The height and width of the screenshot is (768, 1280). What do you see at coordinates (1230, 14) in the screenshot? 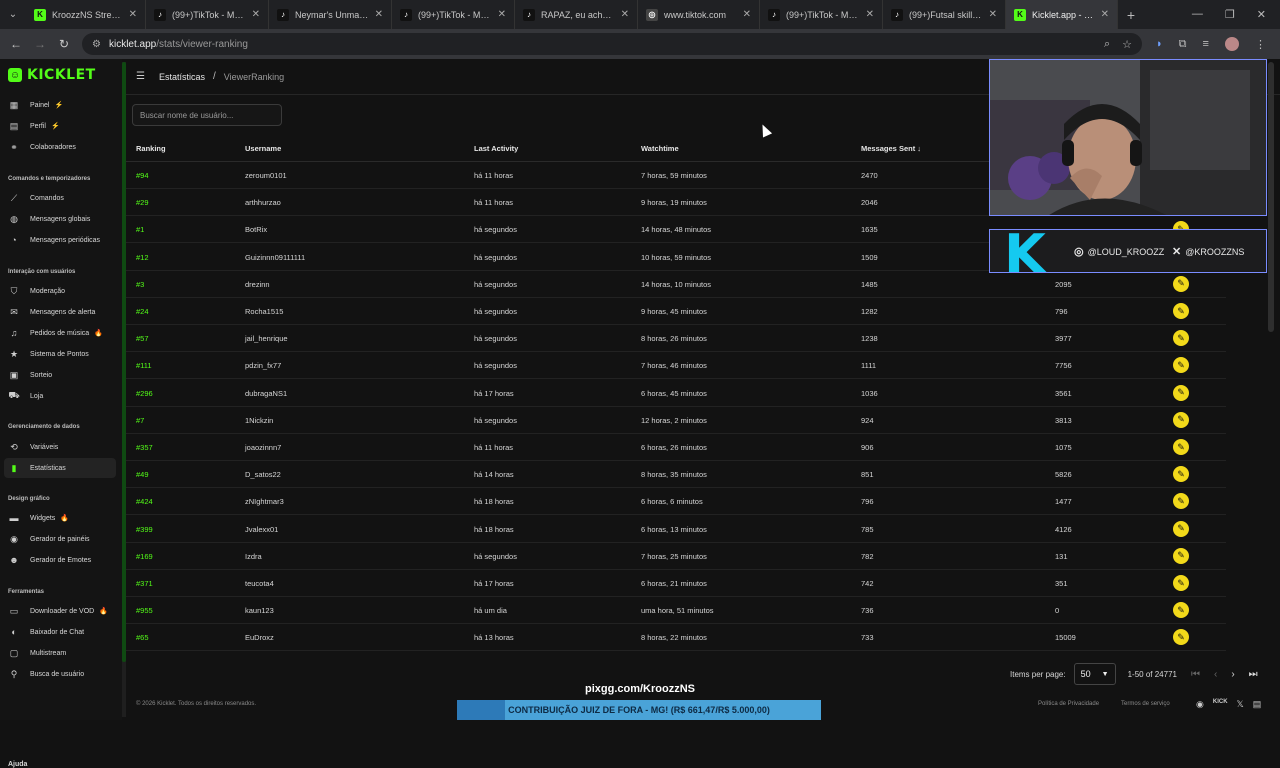
I see `restore-icon: ❐` at bounding box center [1230, 14].